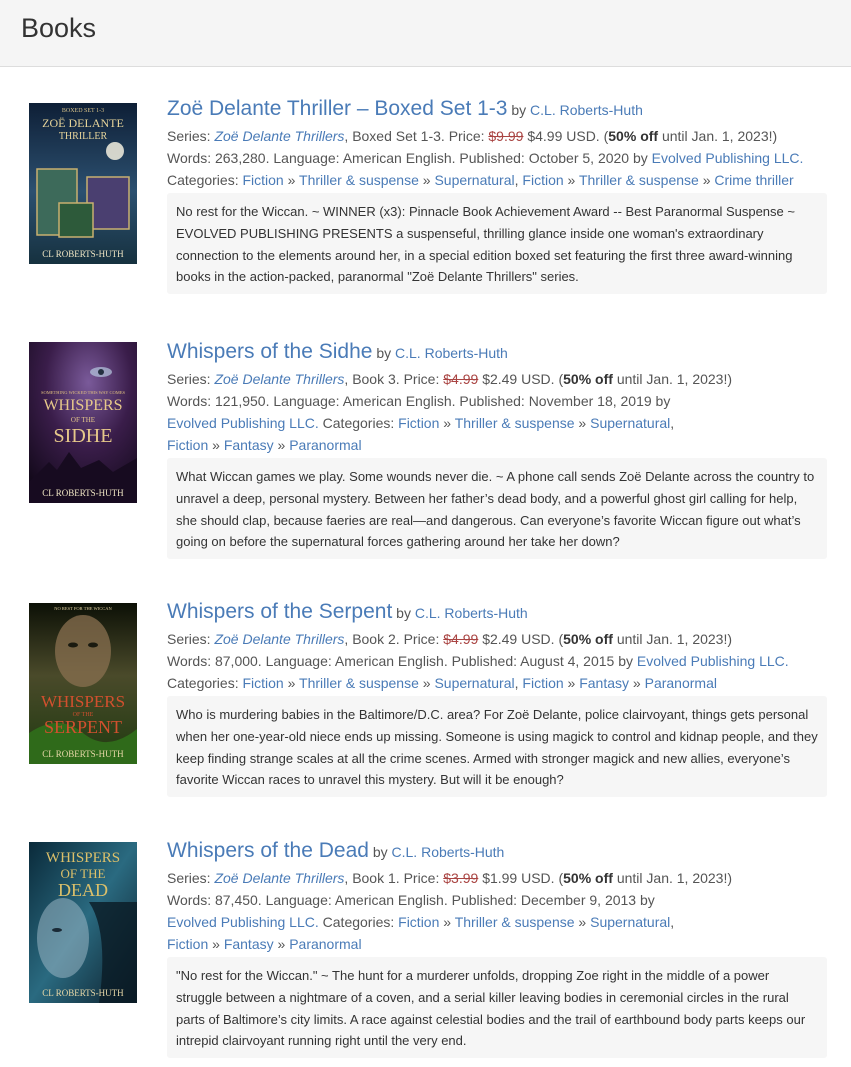 The width and height of the screenshot is (851, 1067). I want to click on word-count: 87,000., so click(238, 661).